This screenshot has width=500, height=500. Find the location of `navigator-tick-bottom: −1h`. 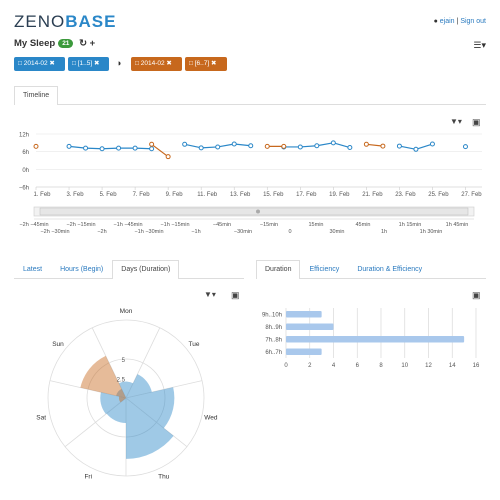

navigator-tick-bottom: −1h is located at coordinates (195, 232).